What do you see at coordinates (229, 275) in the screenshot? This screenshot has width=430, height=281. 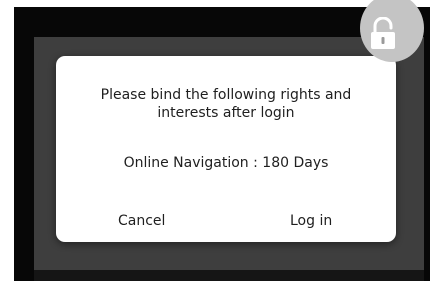 I see `background-panel-footer` at bounding box center [229, 275].